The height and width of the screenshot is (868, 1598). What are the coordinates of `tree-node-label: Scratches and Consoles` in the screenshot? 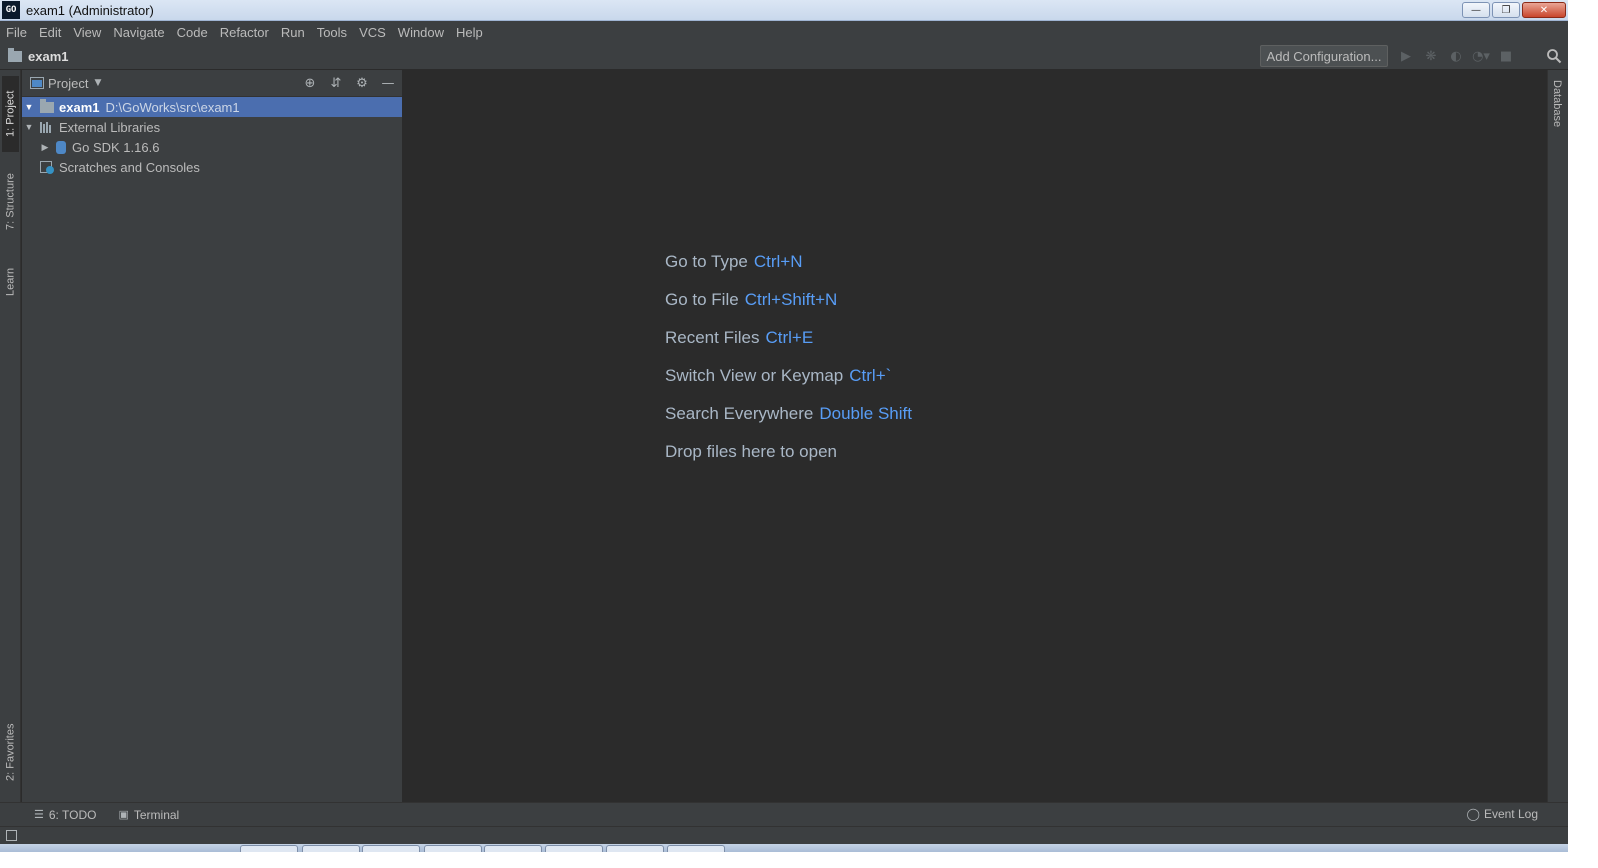 It's located at (129, 167).